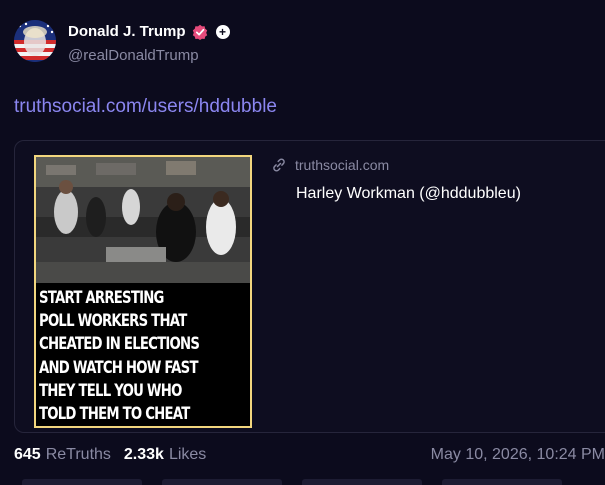 This screenshot has height=485, width=605. I want to click on author-name-row: Donald J. Trump +, so click(149, 31).